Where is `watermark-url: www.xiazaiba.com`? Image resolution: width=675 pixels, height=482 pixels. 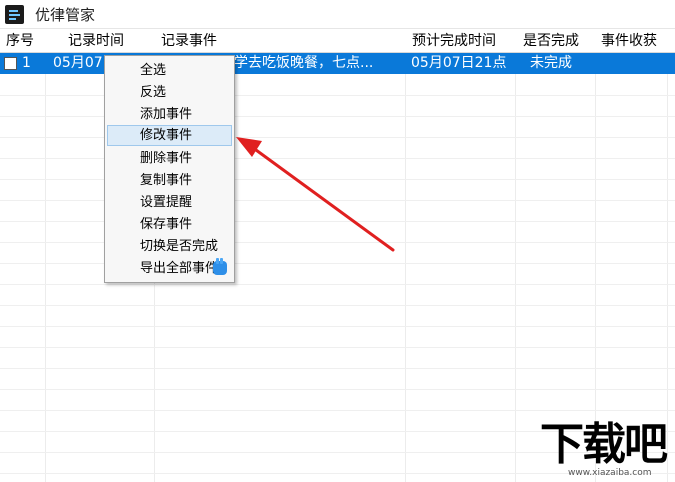 watermark-url: www.xiazaiba.com is located at coordinates (610, 473).